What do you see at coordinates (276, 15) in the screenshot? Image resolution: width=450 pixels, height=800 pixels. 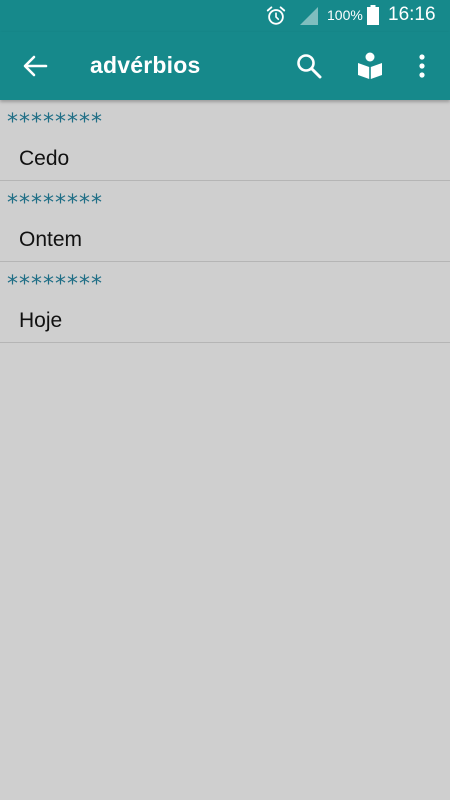 I see `alarm-icon` at bounding box center [276, 15].